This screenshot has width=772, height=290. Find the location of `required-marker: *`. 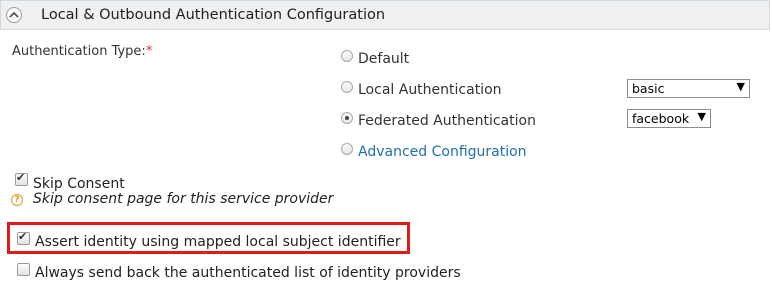

required-marker: * is located at coordinates (149, 51).